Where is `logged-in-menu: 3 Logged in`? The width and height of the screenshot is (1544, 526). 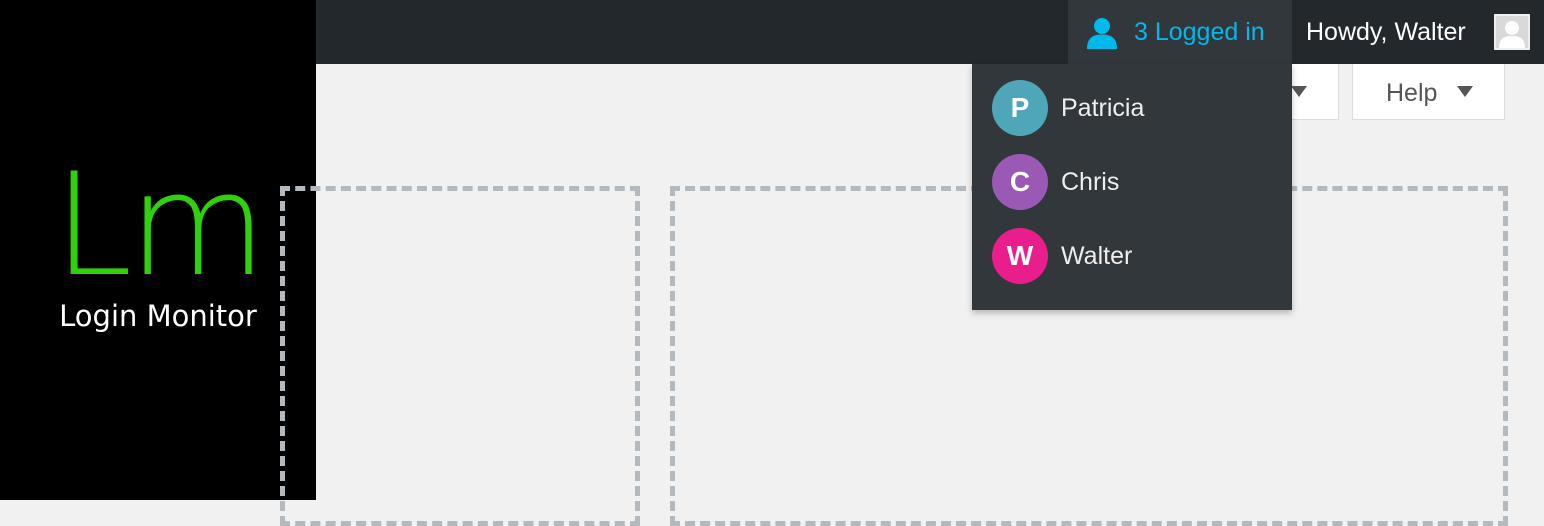
logged-in-menu: 3 Logged in is located at coordinates (1180, 32).